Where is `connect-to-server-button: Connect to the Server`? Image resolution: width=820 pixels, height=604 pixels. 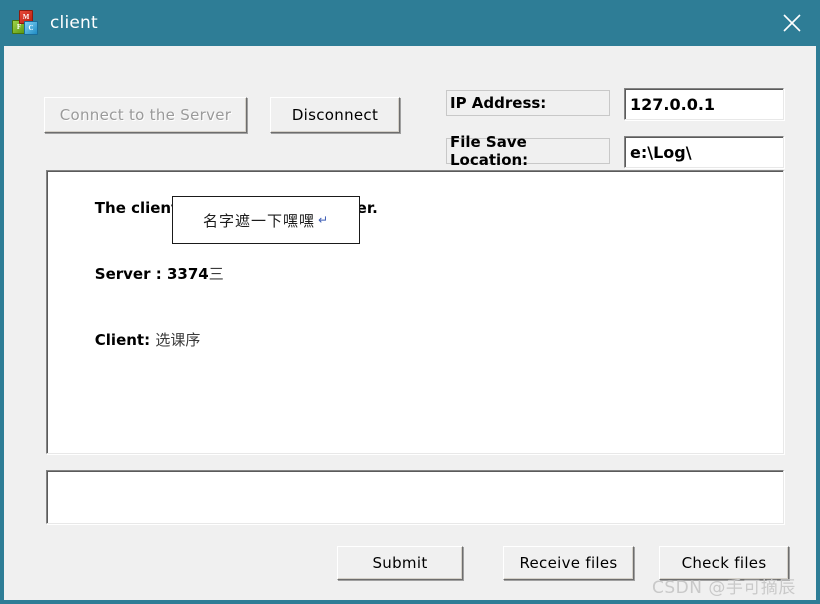
connect-to-server-button: Connect to the Server is located at coordinates (145, 115).